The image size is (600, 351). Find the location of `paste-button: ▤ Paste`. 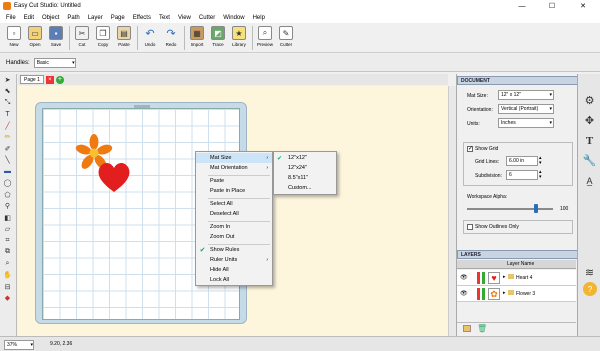

paste-button: ▤ Paste is located at coordinates (124, 37).